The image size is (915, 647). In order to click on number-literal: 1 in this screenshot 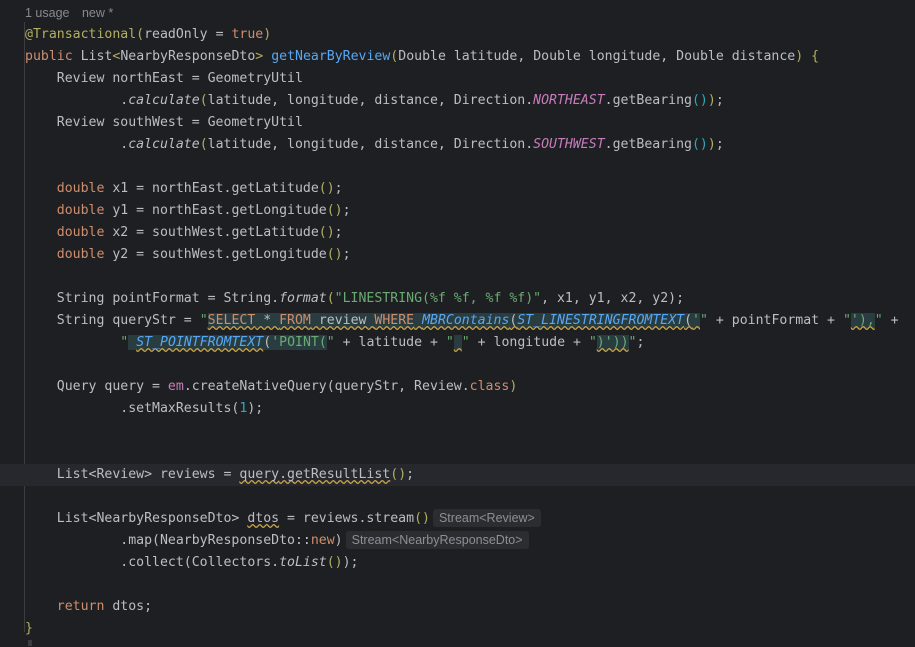, I will do `click(243, 408)`.